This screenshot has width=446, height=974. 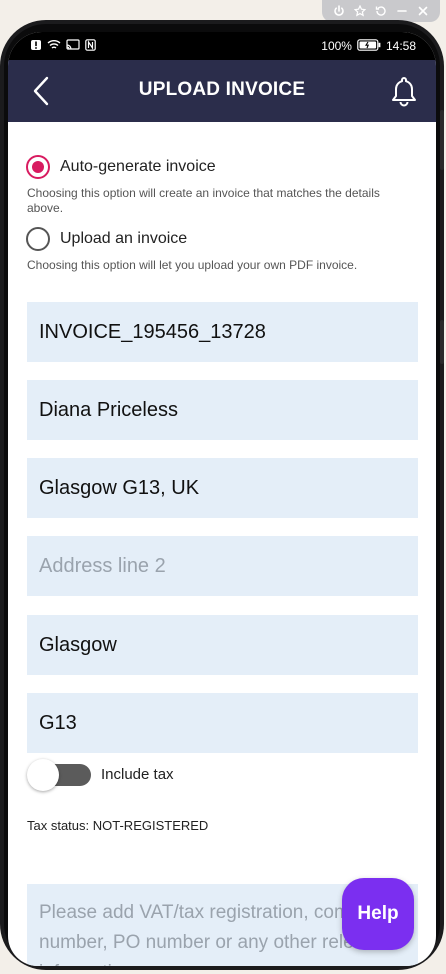 I want to click on minimize-icon, so click(x=402, y=11).